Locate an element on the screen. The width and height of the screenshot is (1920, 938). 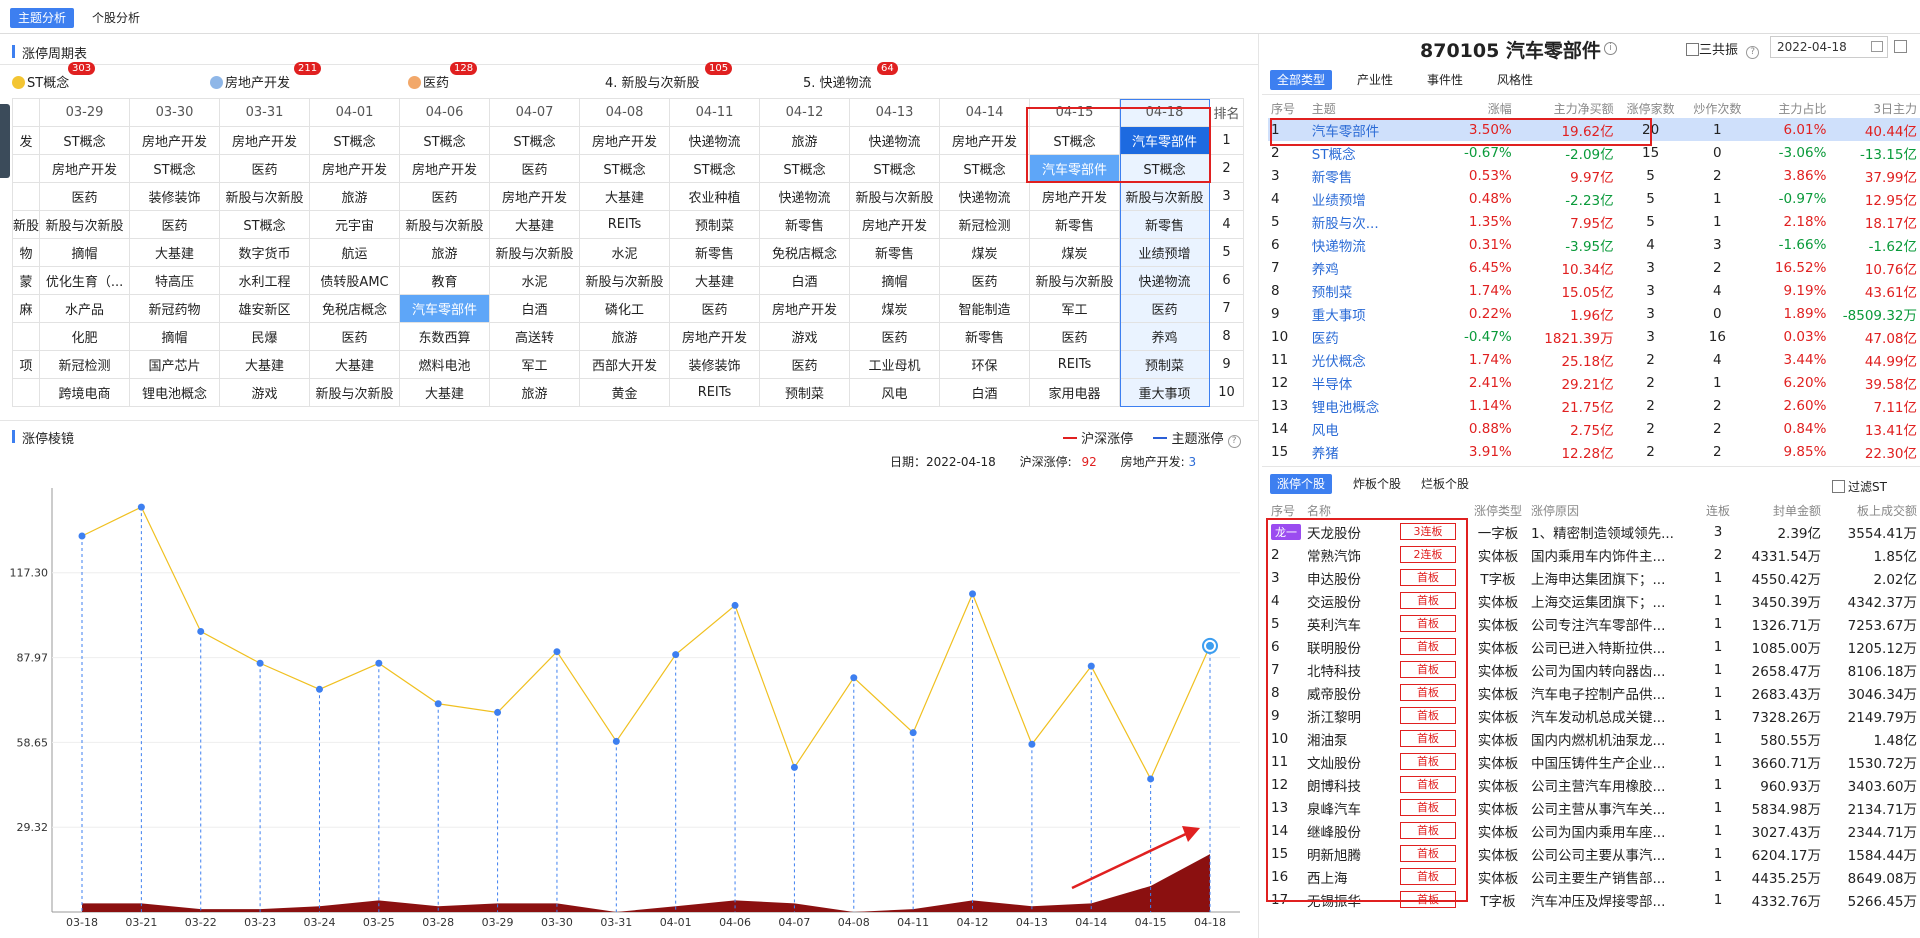
grid-date-header: 03-29 is located at coordinates (85, 112).